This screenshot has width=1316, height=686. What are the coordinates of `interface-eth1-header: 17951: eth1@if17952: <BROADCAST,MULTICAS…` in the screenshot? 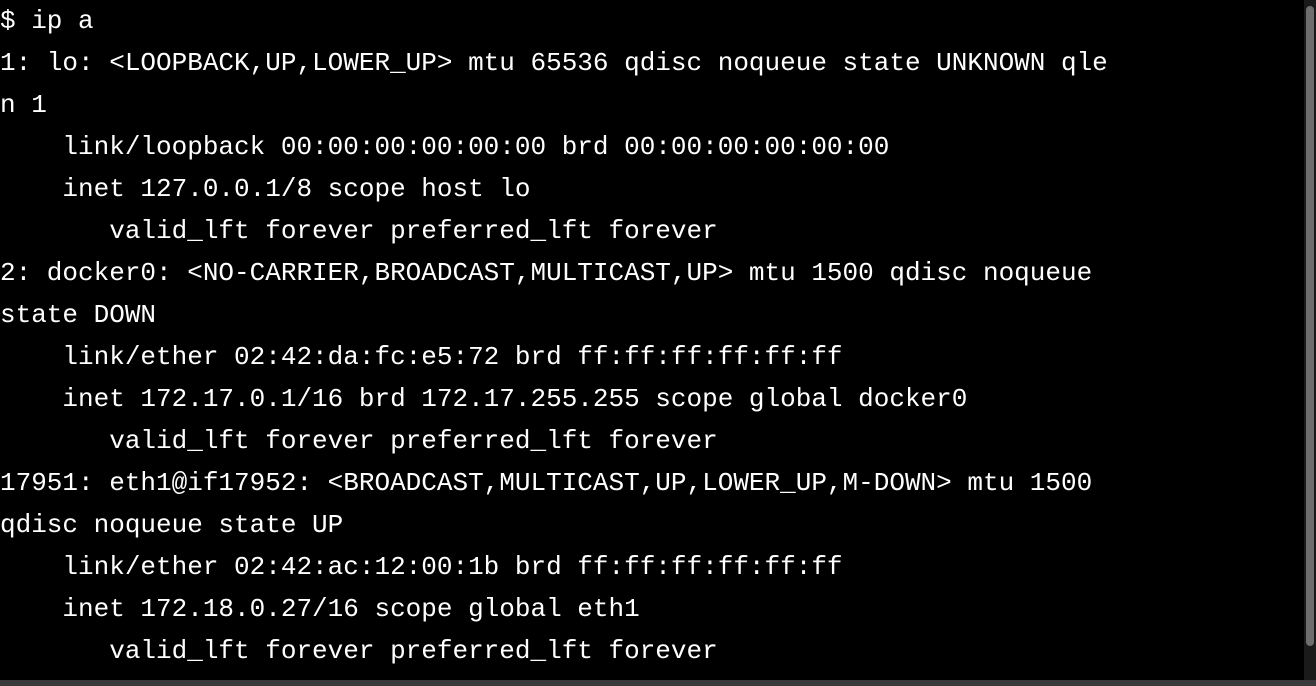 It's located at (546, 483).